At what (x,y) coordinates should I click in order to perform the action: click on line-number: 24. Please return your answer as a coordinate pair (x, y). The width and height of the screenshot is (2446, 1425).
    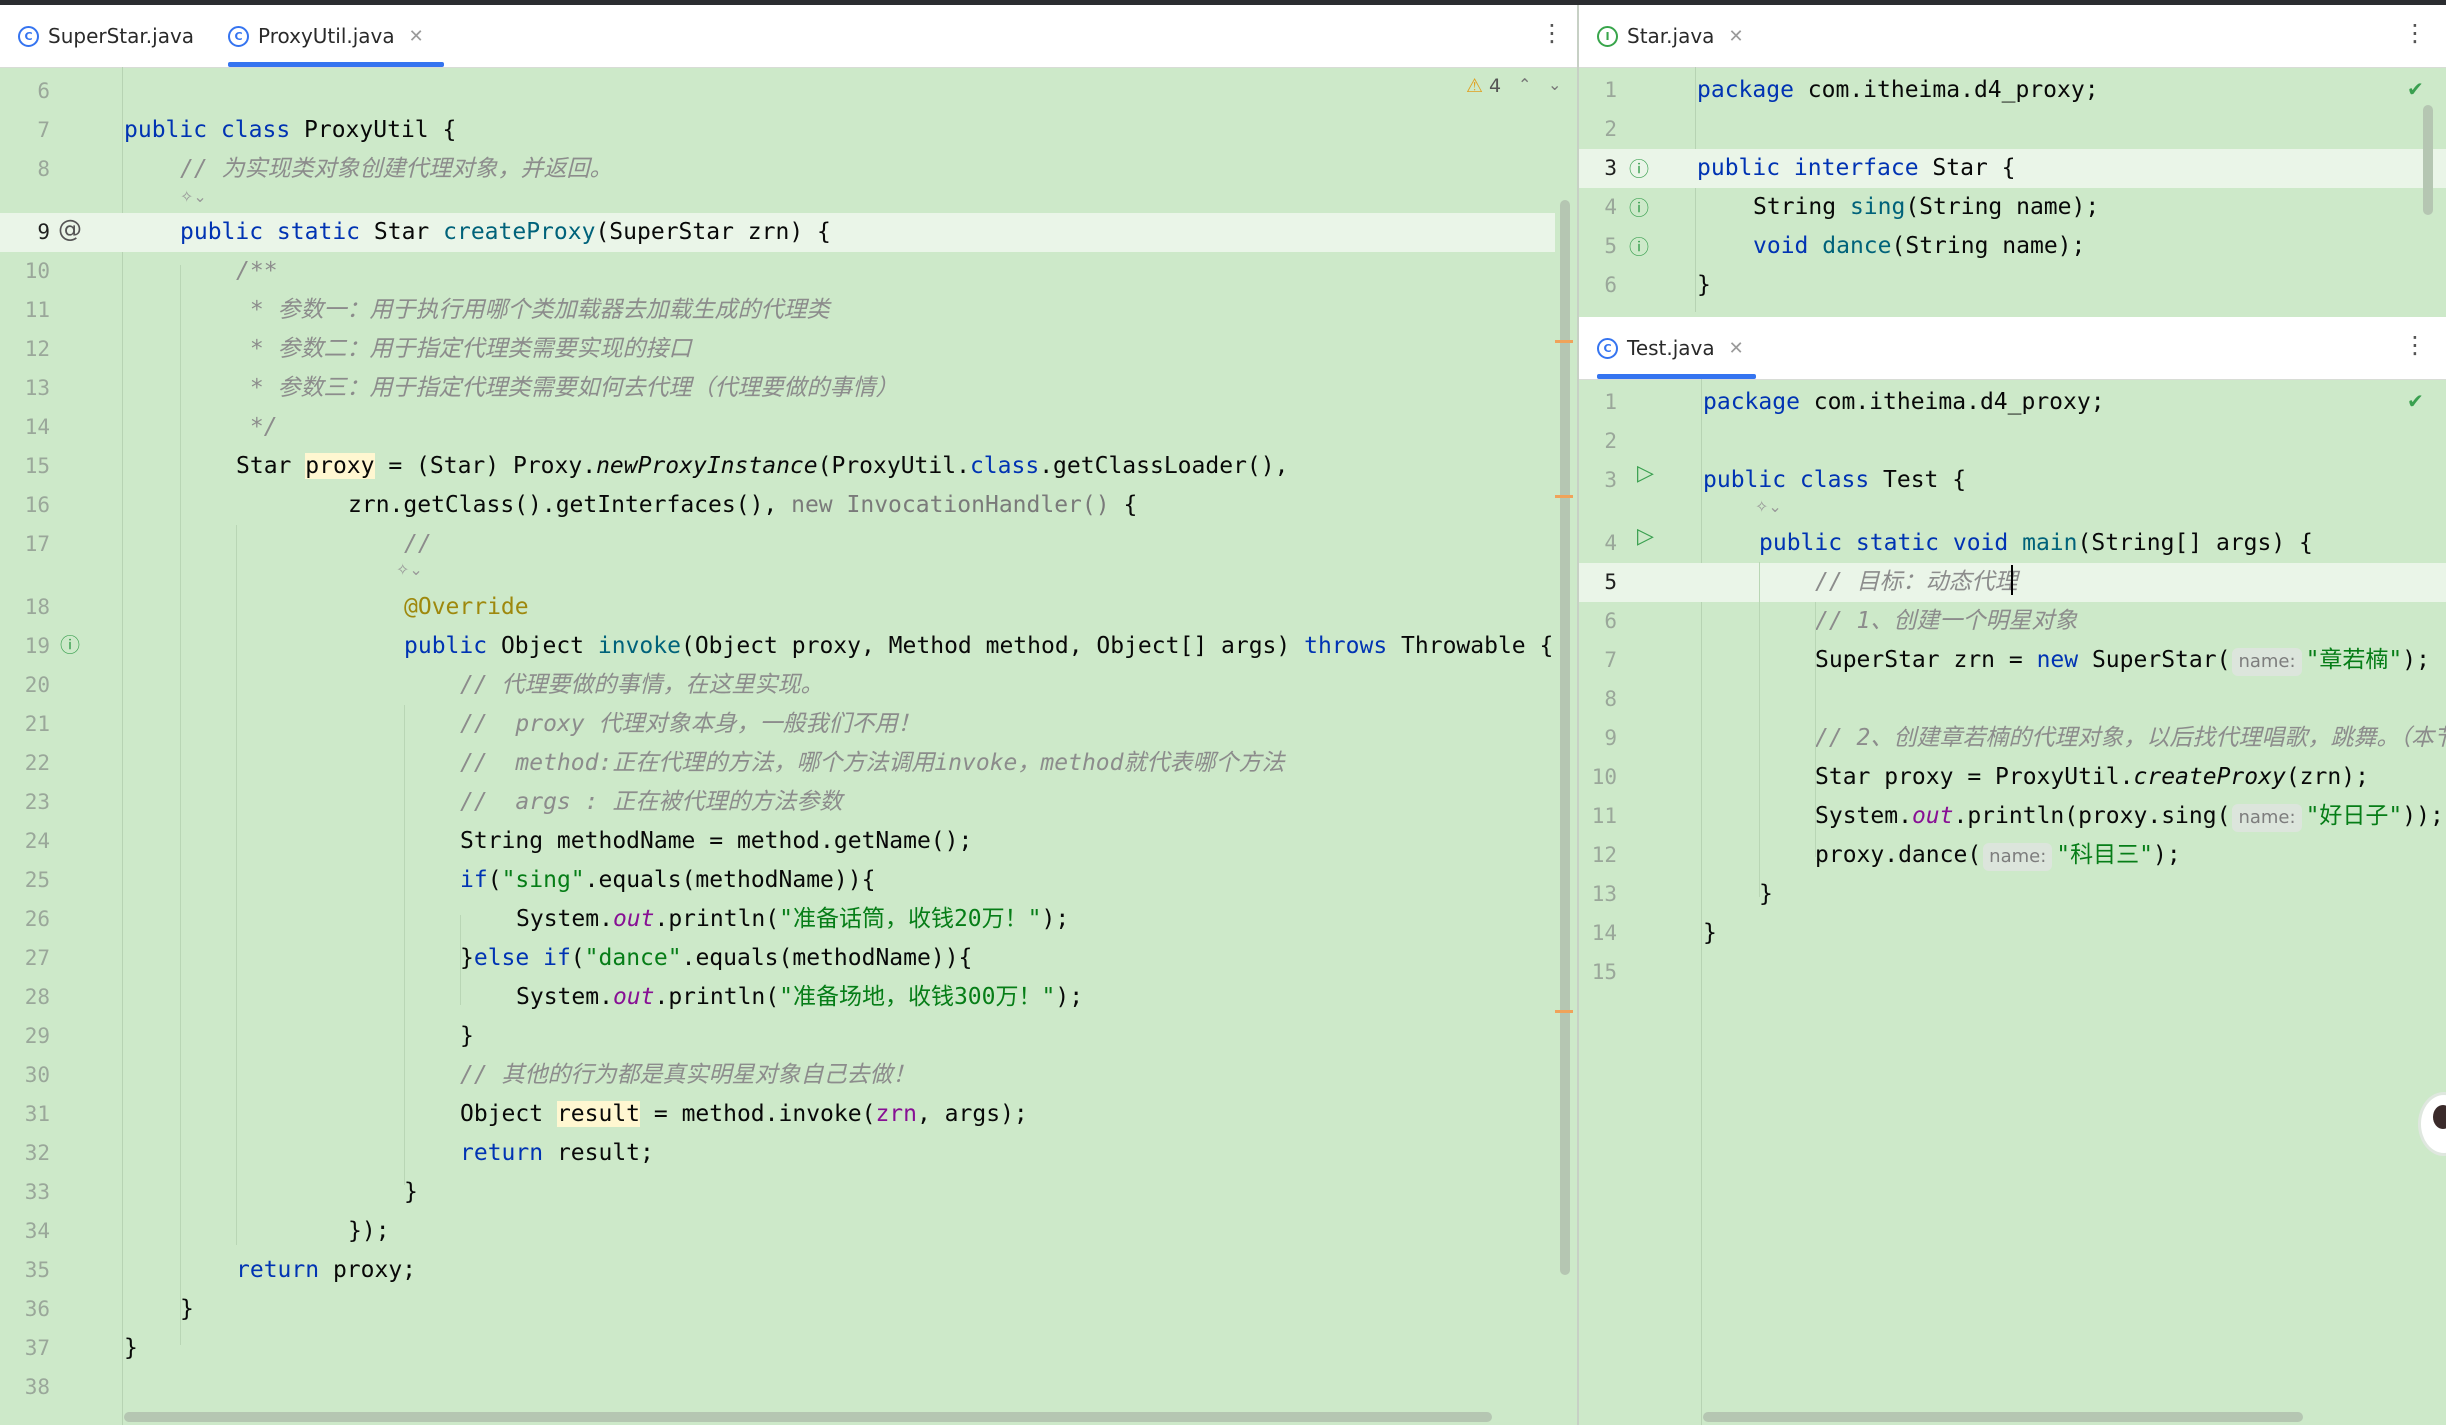
    Looking at the image, I should click on (25, 841).